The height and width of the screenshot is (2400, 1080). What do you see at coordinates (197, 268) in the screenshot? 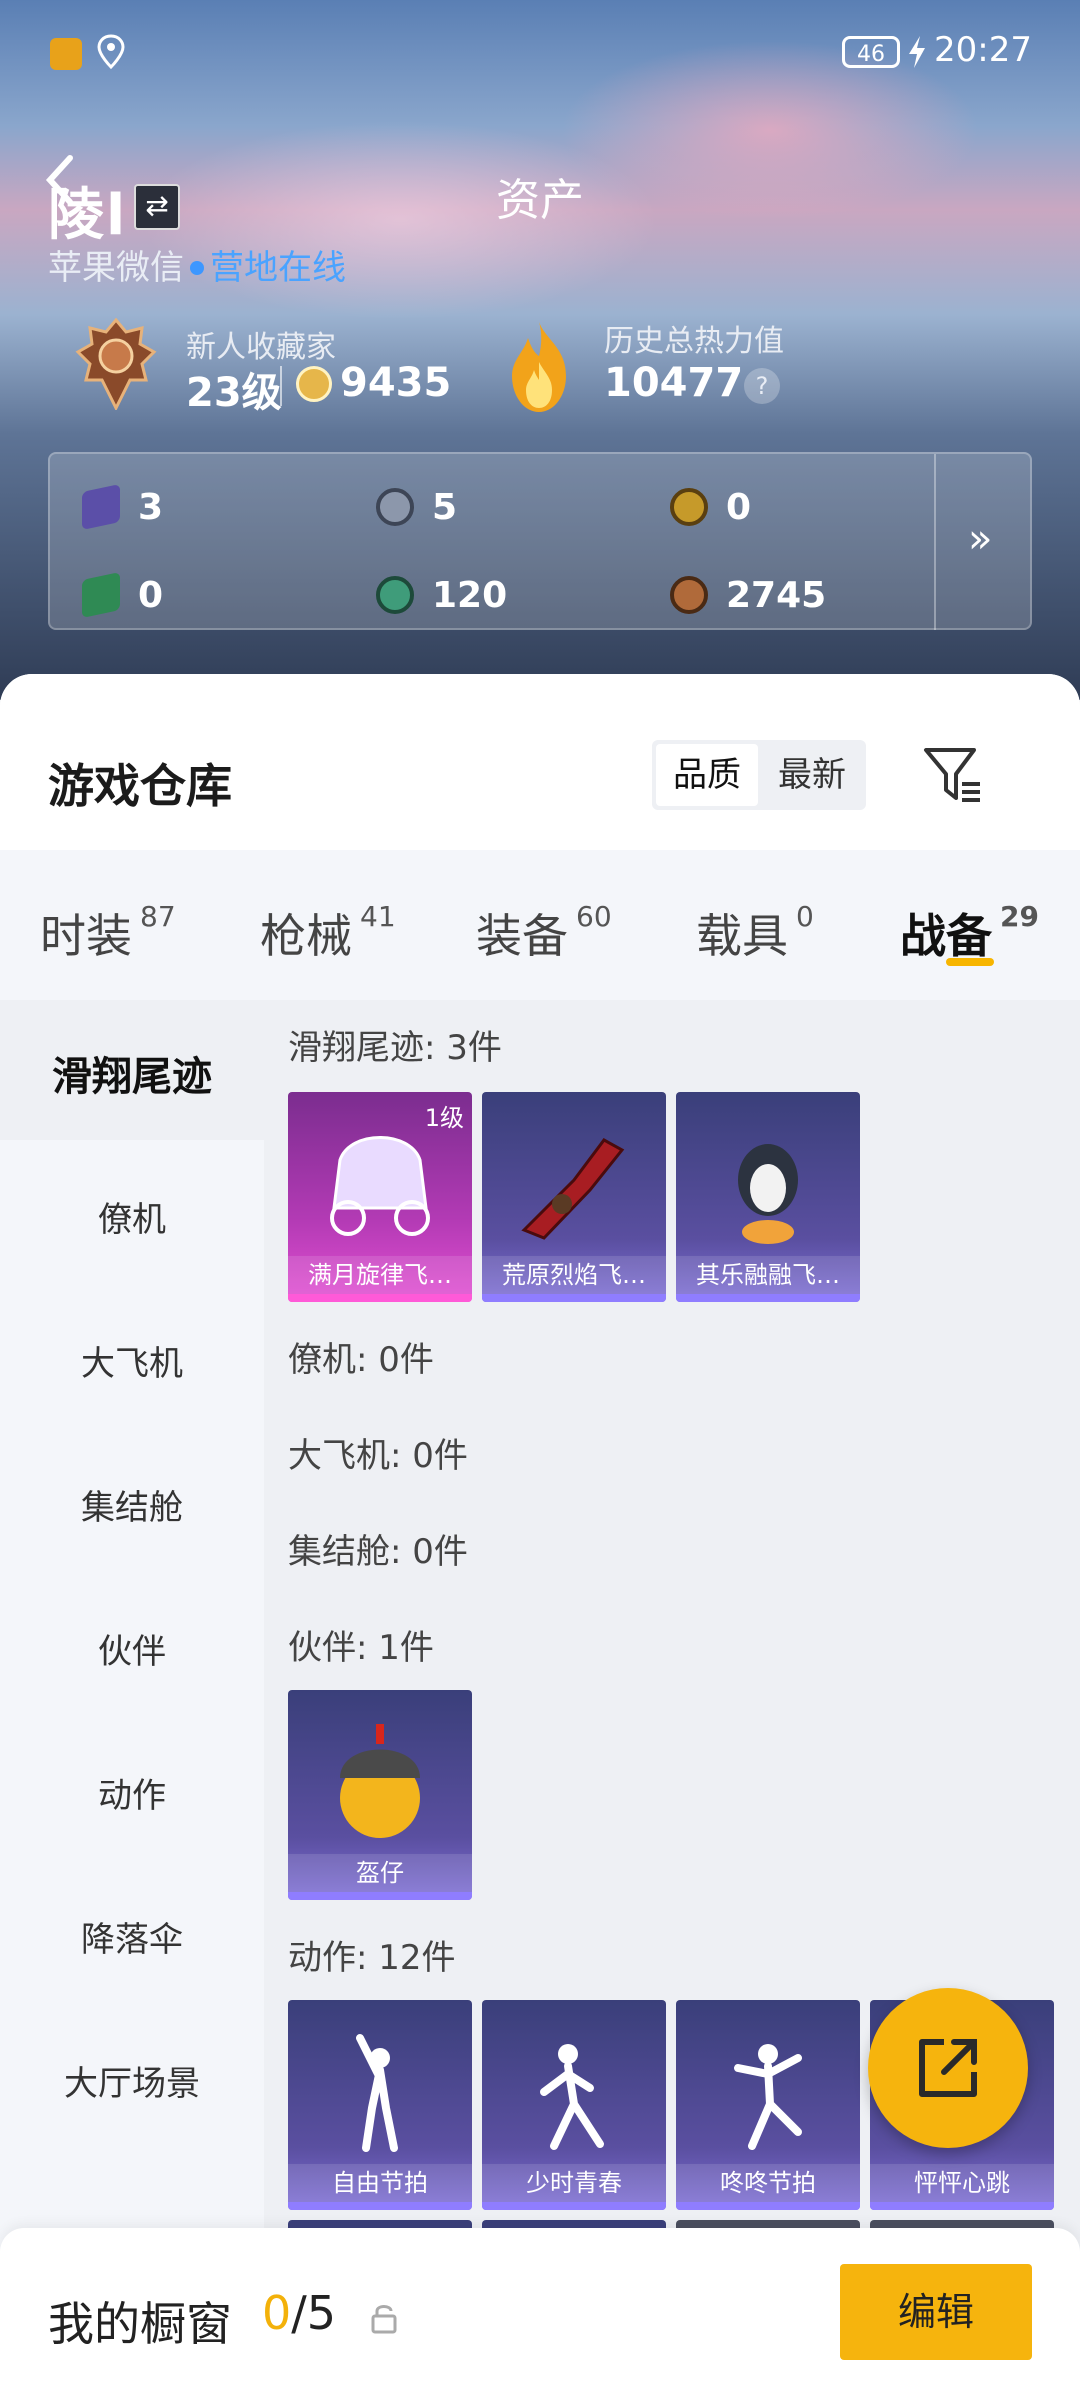
I see `online-dot` at bounding box center [197, 268].